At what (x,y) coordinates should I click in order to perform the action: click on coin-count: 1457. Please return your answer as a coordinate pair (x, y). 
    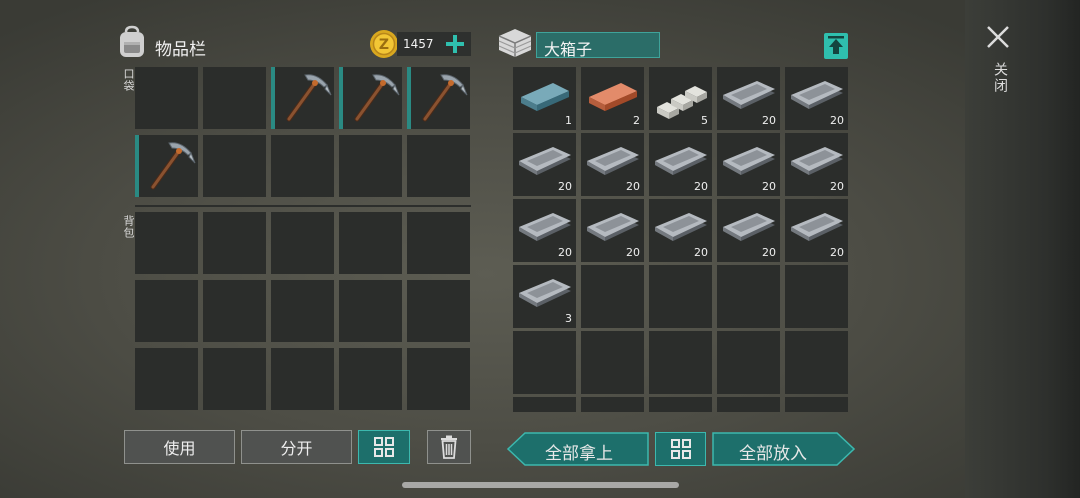
    Looking at the image, I should click on (418, 44).